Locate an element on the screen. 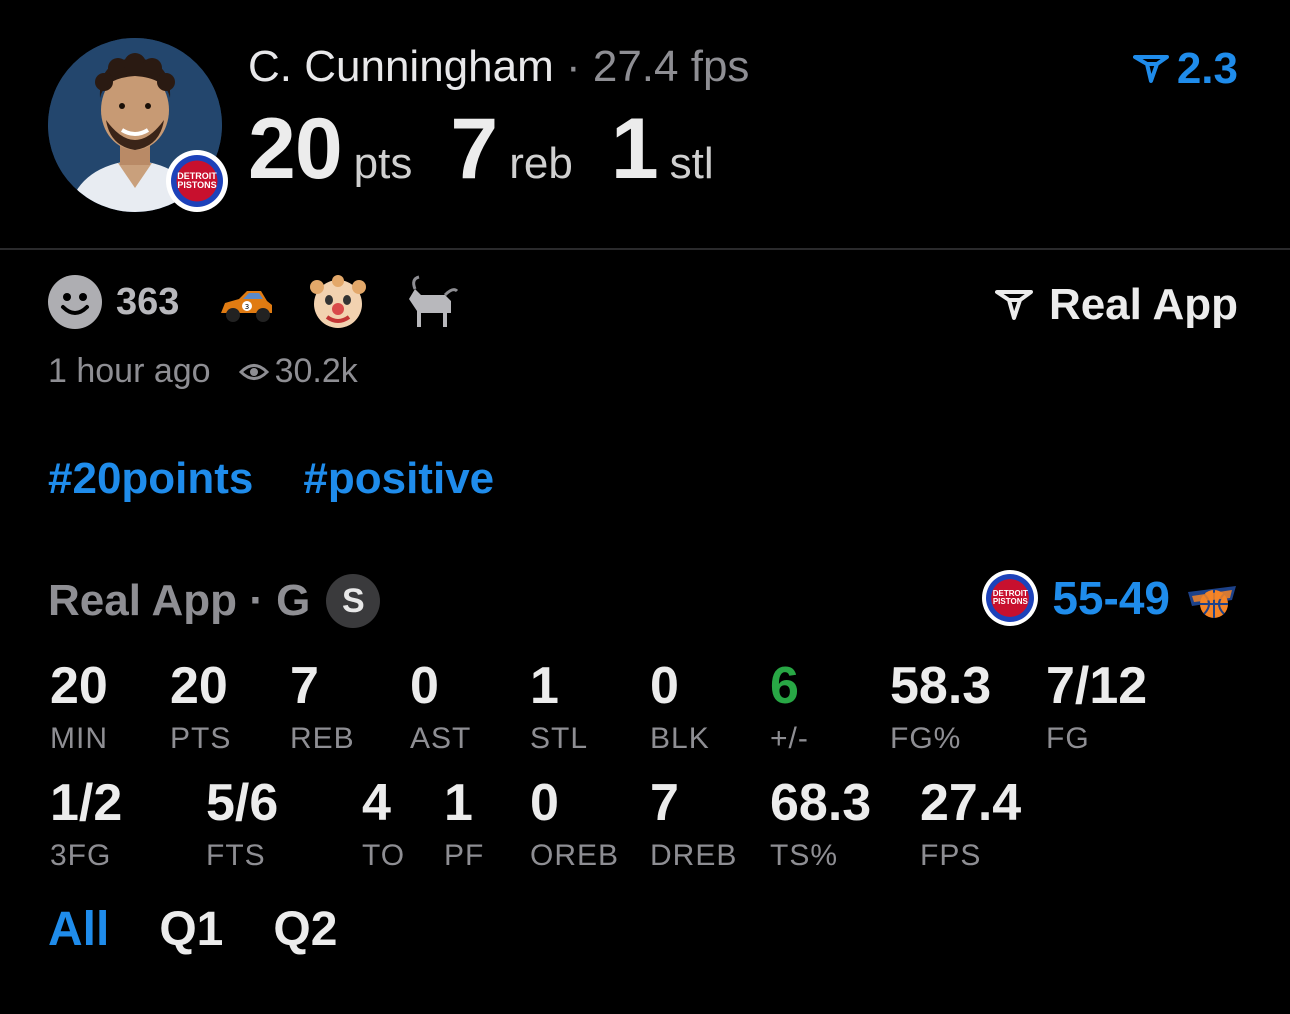  player-fps: 27.4 fps is located at coordinates (671, 66).